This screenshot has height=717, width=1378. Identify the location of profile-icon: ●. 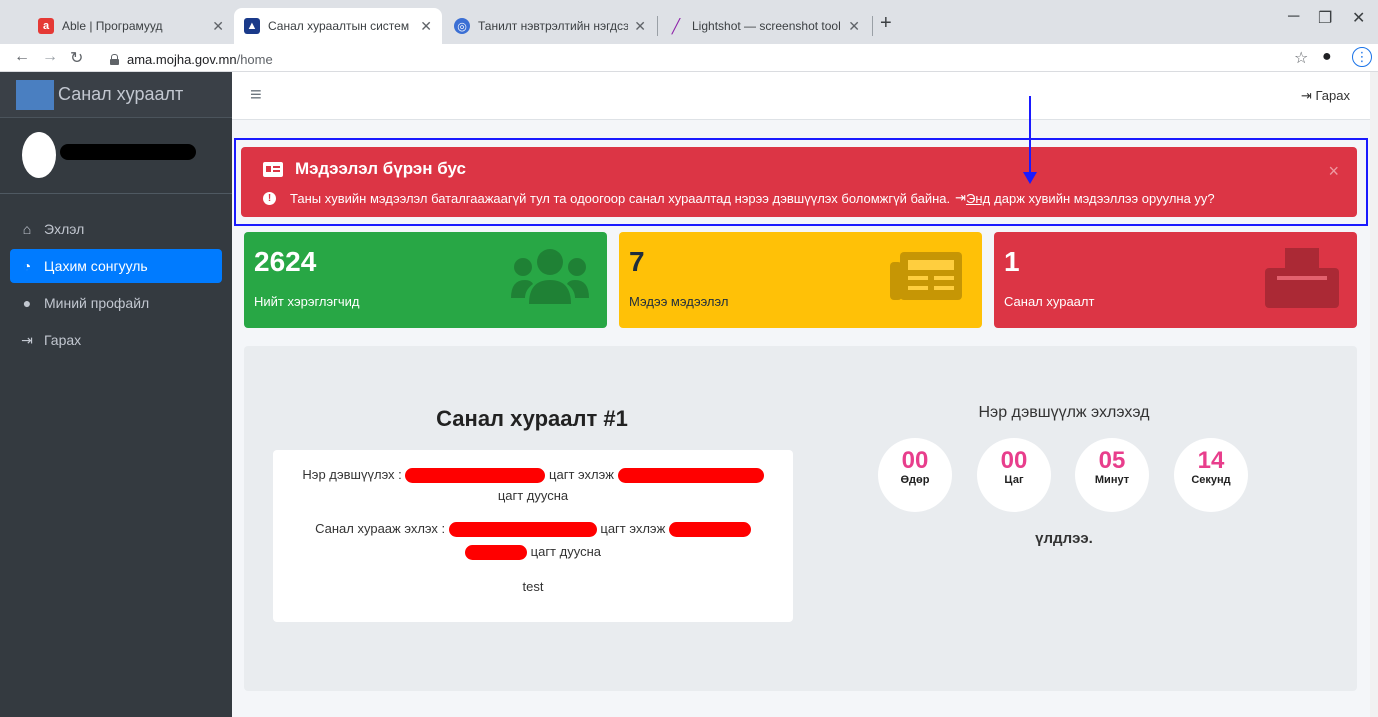
(1327, 57).